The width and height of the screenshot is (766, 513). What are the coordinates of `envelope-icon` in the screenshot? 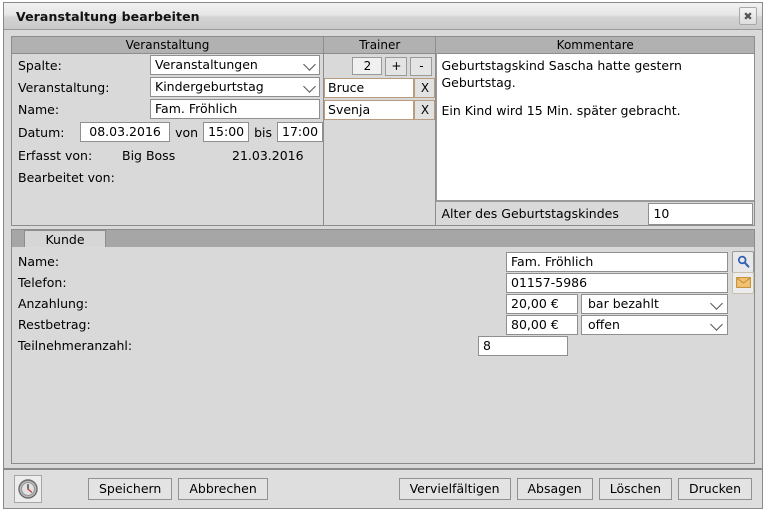 It's located at (743, 282).